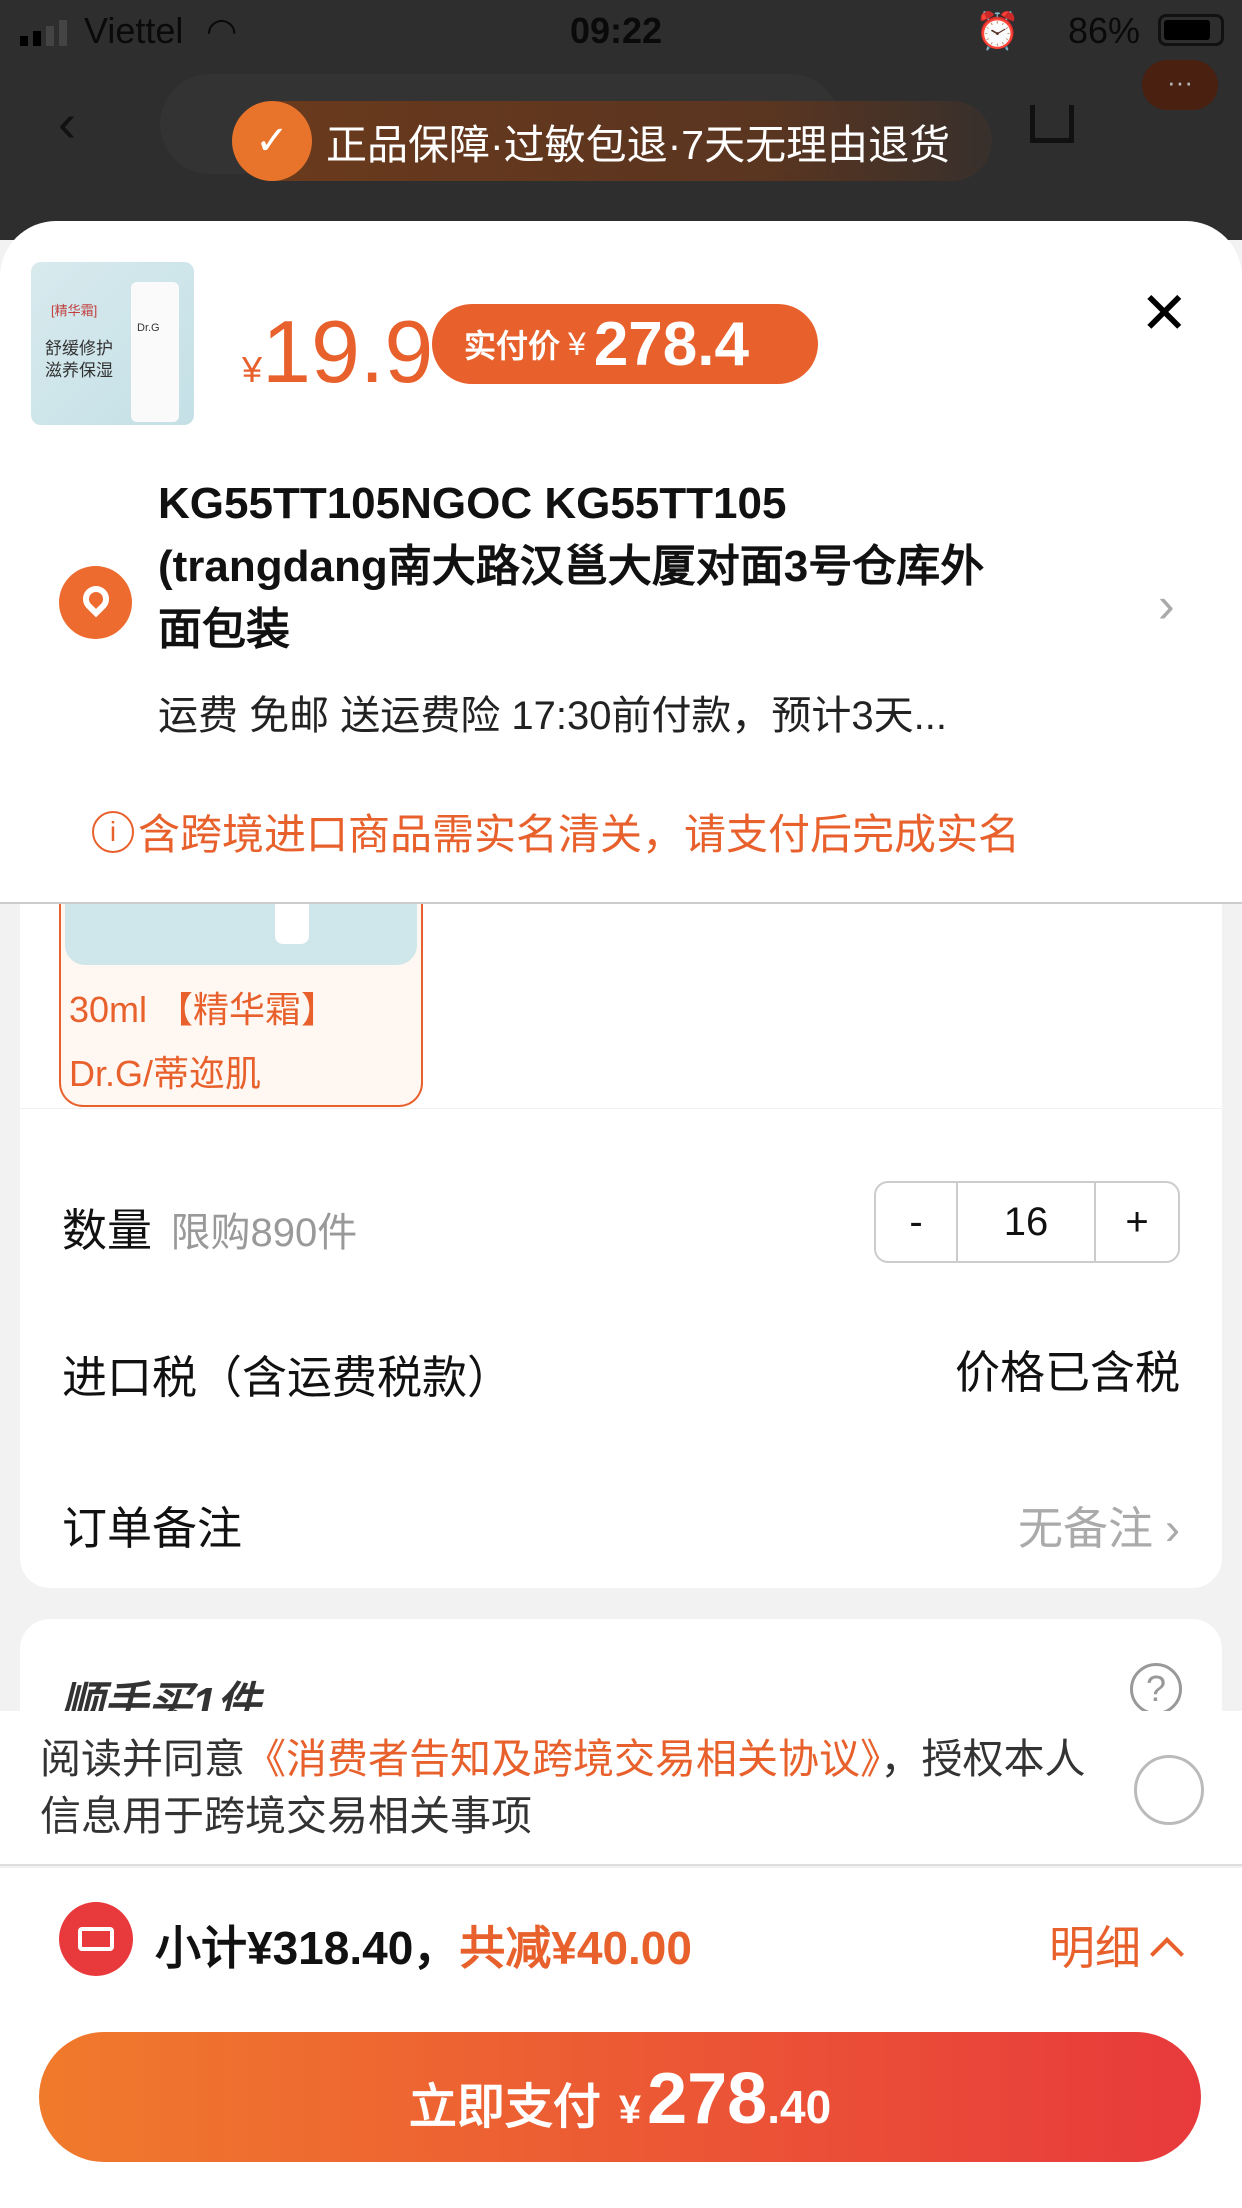 The height and width of the screenshot is (2208, 1242). What do you see at coordinates (571, 566) in the screenshot?
I see `address-line2: (trangdang南大路汉邕大厦对面3号仓库外` at bounding box center [571, 566].